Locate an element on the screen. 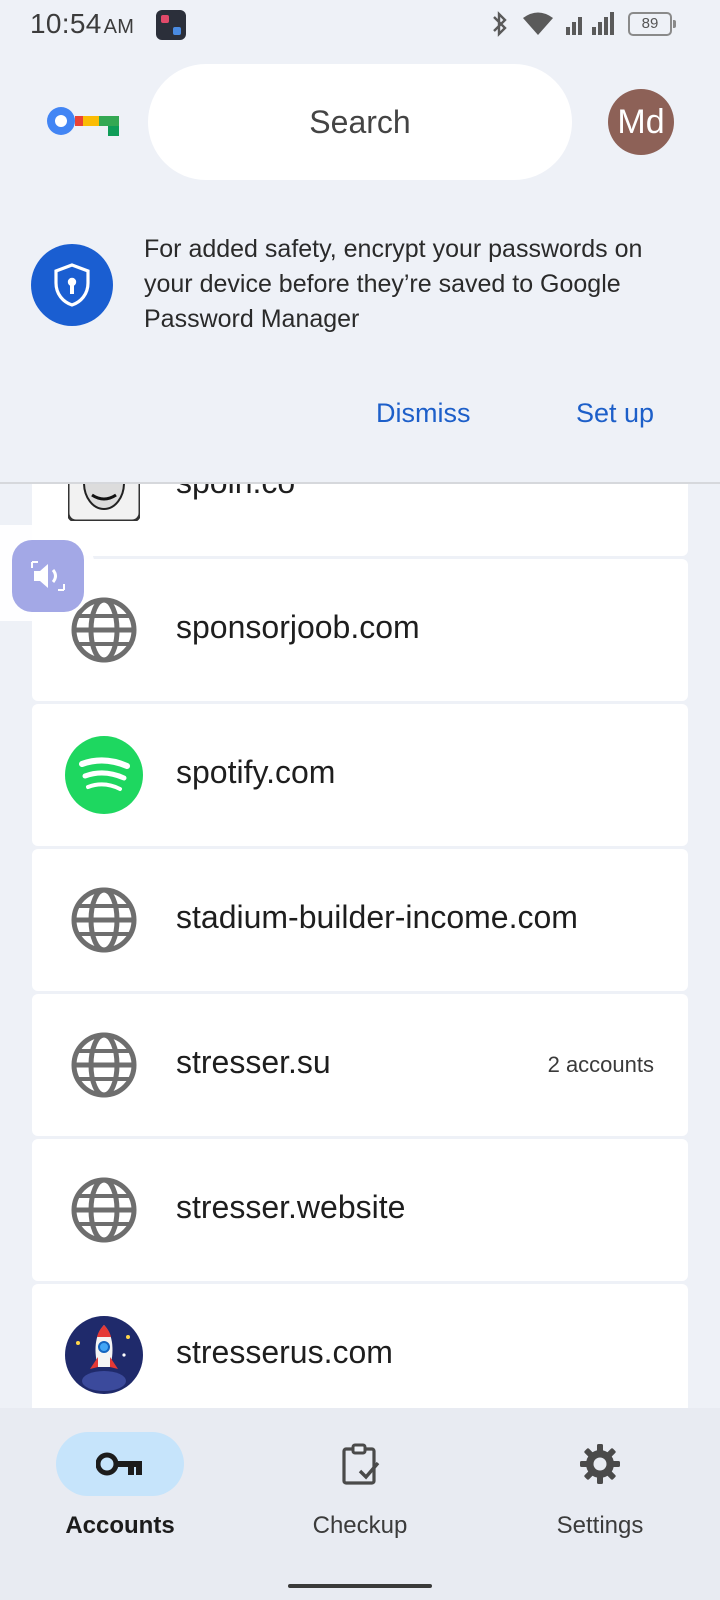 Image resolution: width=720 pixels, height=1600 pixels. clipboard-check-icon is located at coordinates (360, 1464).